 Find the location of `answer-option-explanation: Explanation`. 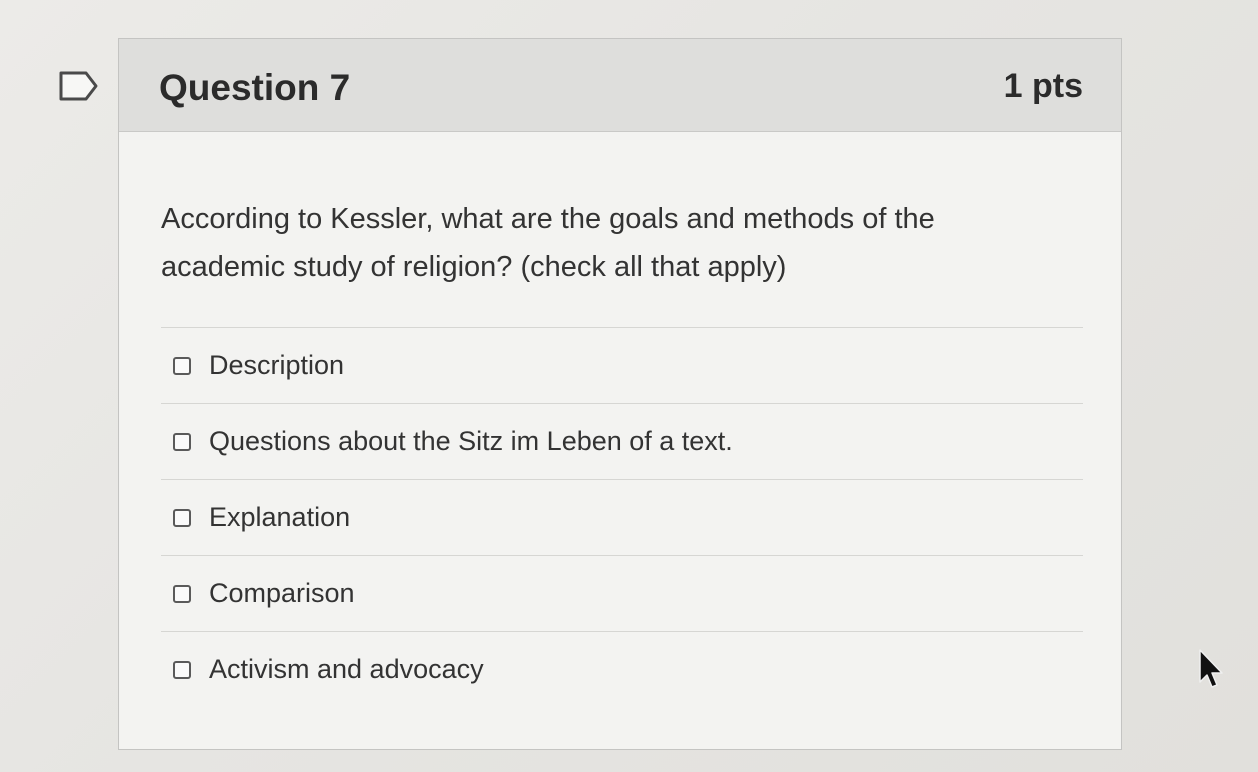

answer-option-explanation: Explanation is located at coordinates (622, 517).